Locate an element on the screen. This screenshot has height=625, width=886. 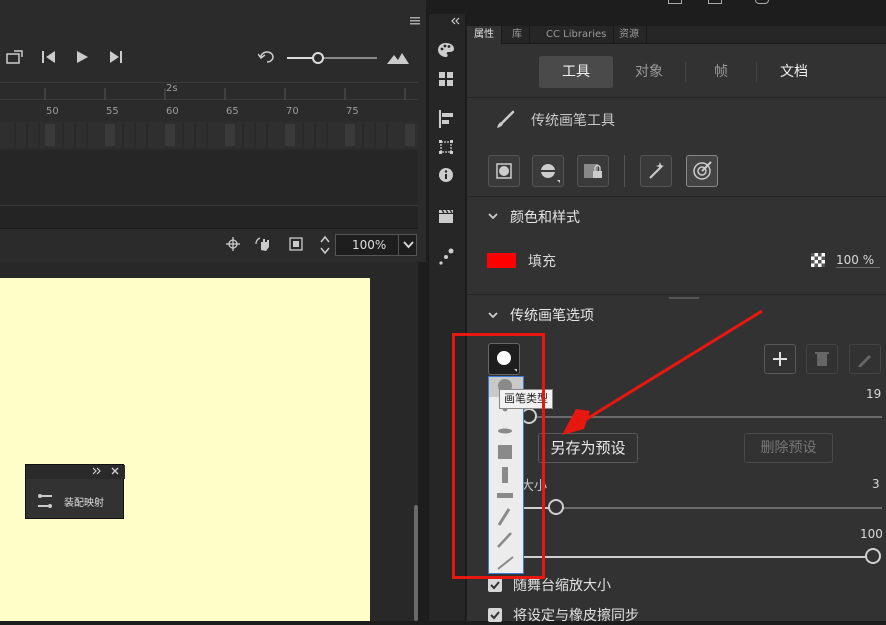
motion-presets-icon is located at coordinates (446, 257).